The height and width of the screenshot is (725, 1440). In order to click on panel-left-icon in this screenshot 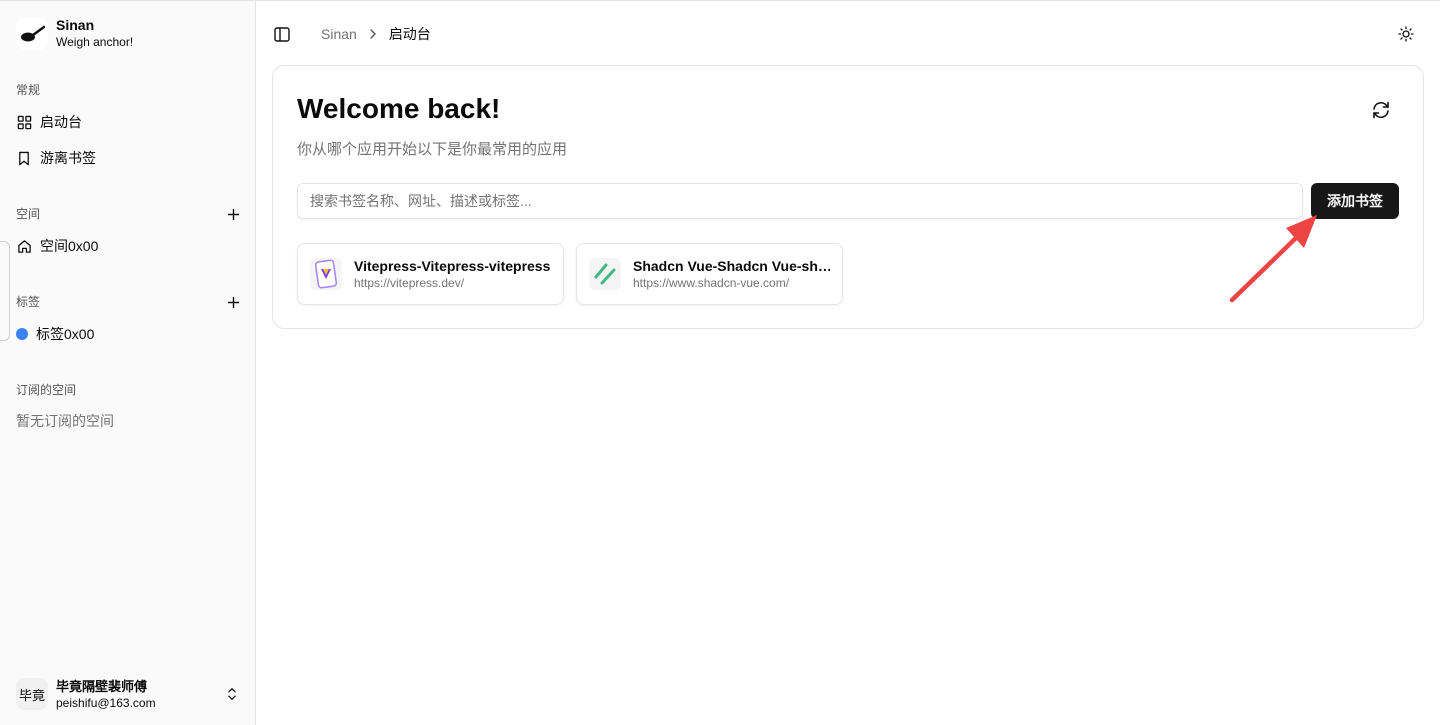, I will do `click(282, 34)`.